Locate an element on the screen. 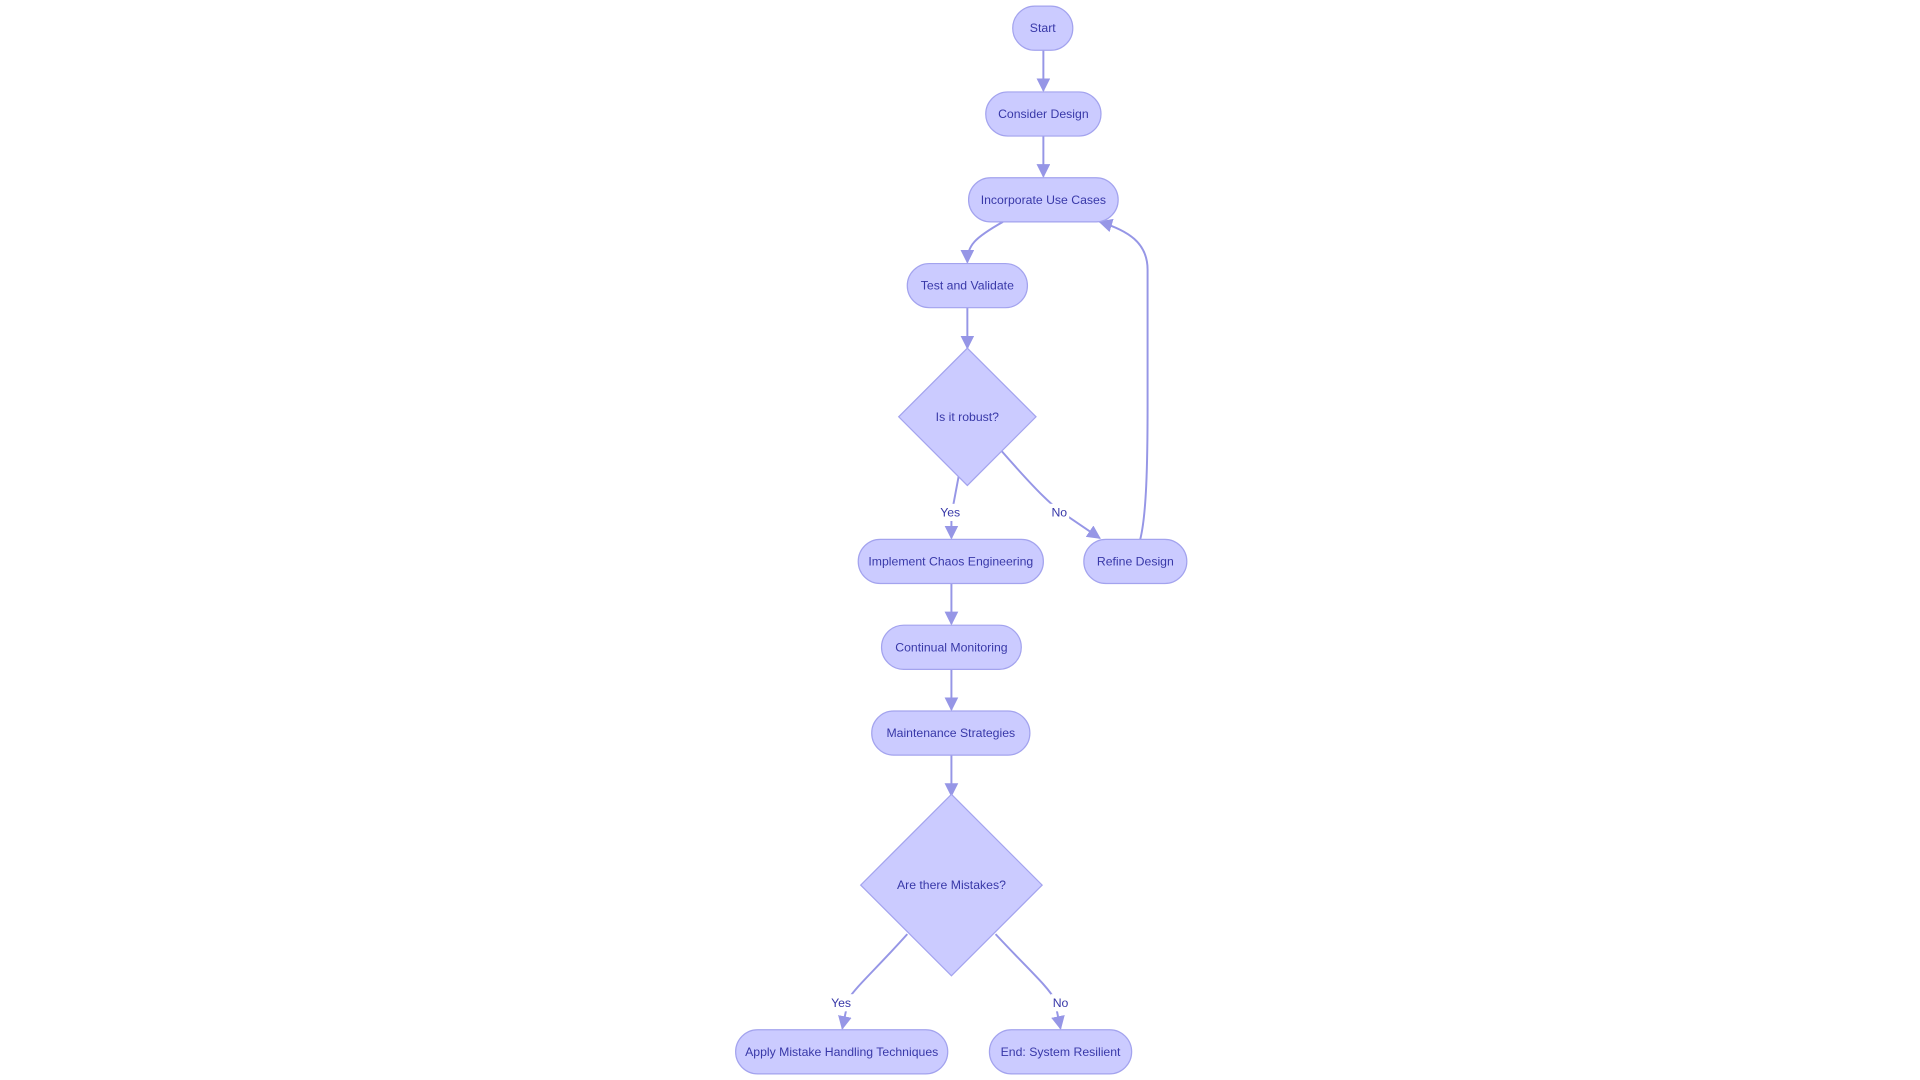 The width and height of the screenshot is (1920, 1080). node-label: Are there Mistakes? is located at coordinates (951, 885).